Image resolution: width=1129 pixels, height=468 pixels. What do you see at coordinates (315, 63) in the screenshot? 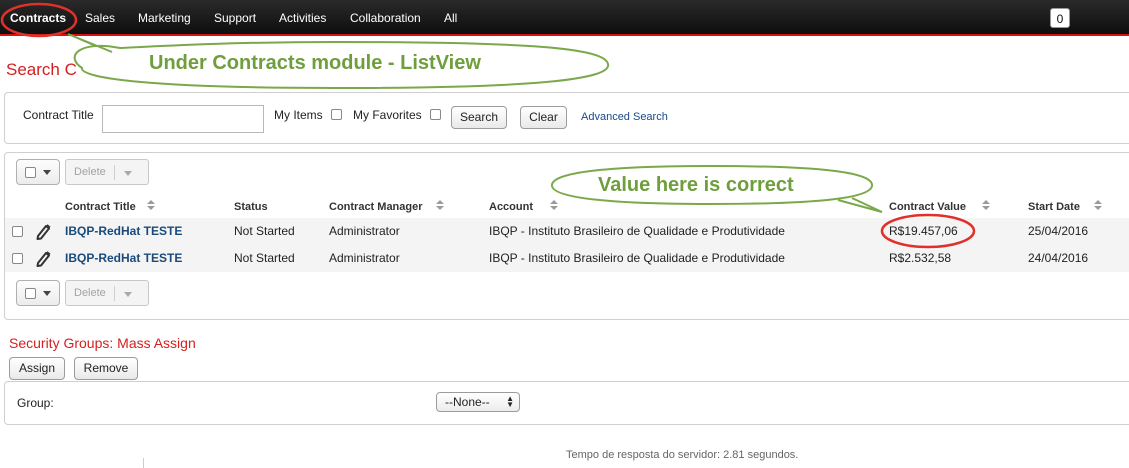
I see `annotation-module-note: Under Contracts module - ListView` at bounding box center [315, 63].